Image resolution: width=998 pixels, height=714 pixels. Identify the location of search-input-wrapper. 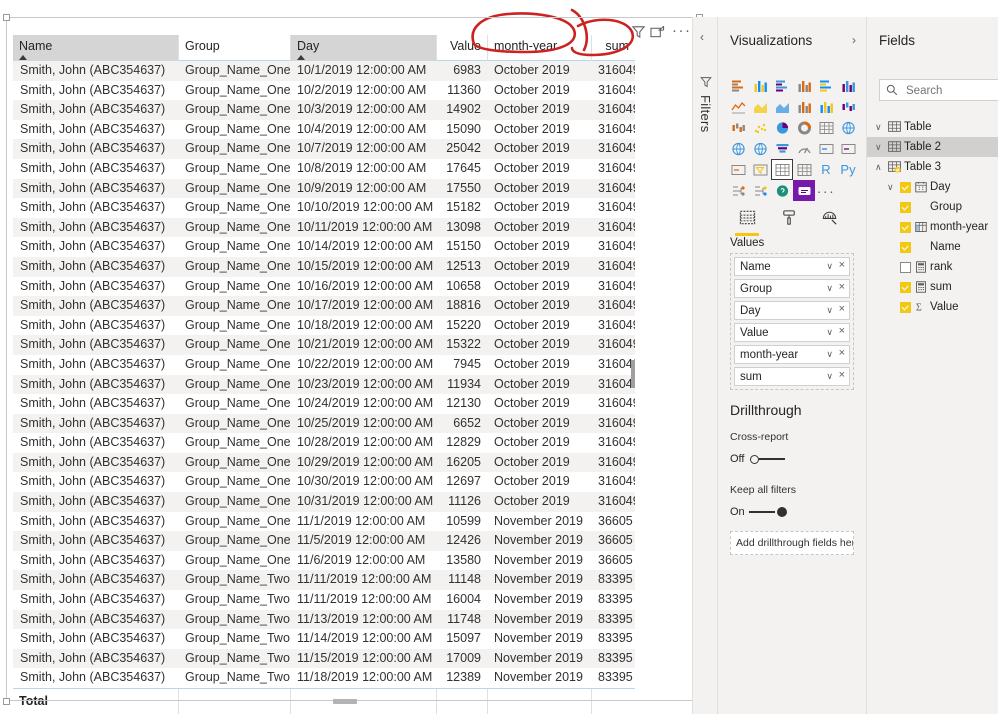
(938, 90).